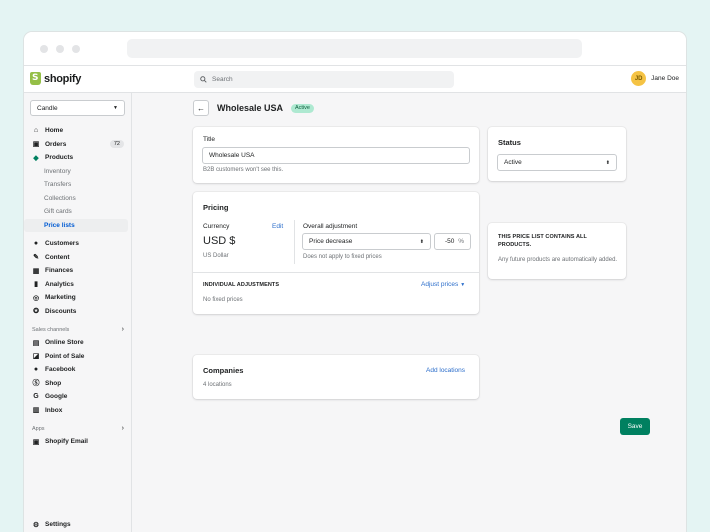 Image resolution: width=710 pixels, height=532 pixels. What do you see at coordinates (78, 428) in the screenshot?
I see `apps-header: Apps ›` at bounding box center [78, 428].